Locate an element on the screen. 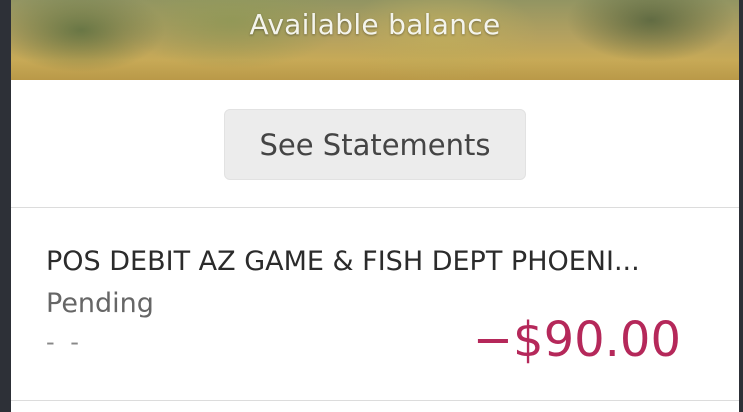 This screenshot has height=412, width=743. transaction-date: - - is located at coordinates (64, 342).